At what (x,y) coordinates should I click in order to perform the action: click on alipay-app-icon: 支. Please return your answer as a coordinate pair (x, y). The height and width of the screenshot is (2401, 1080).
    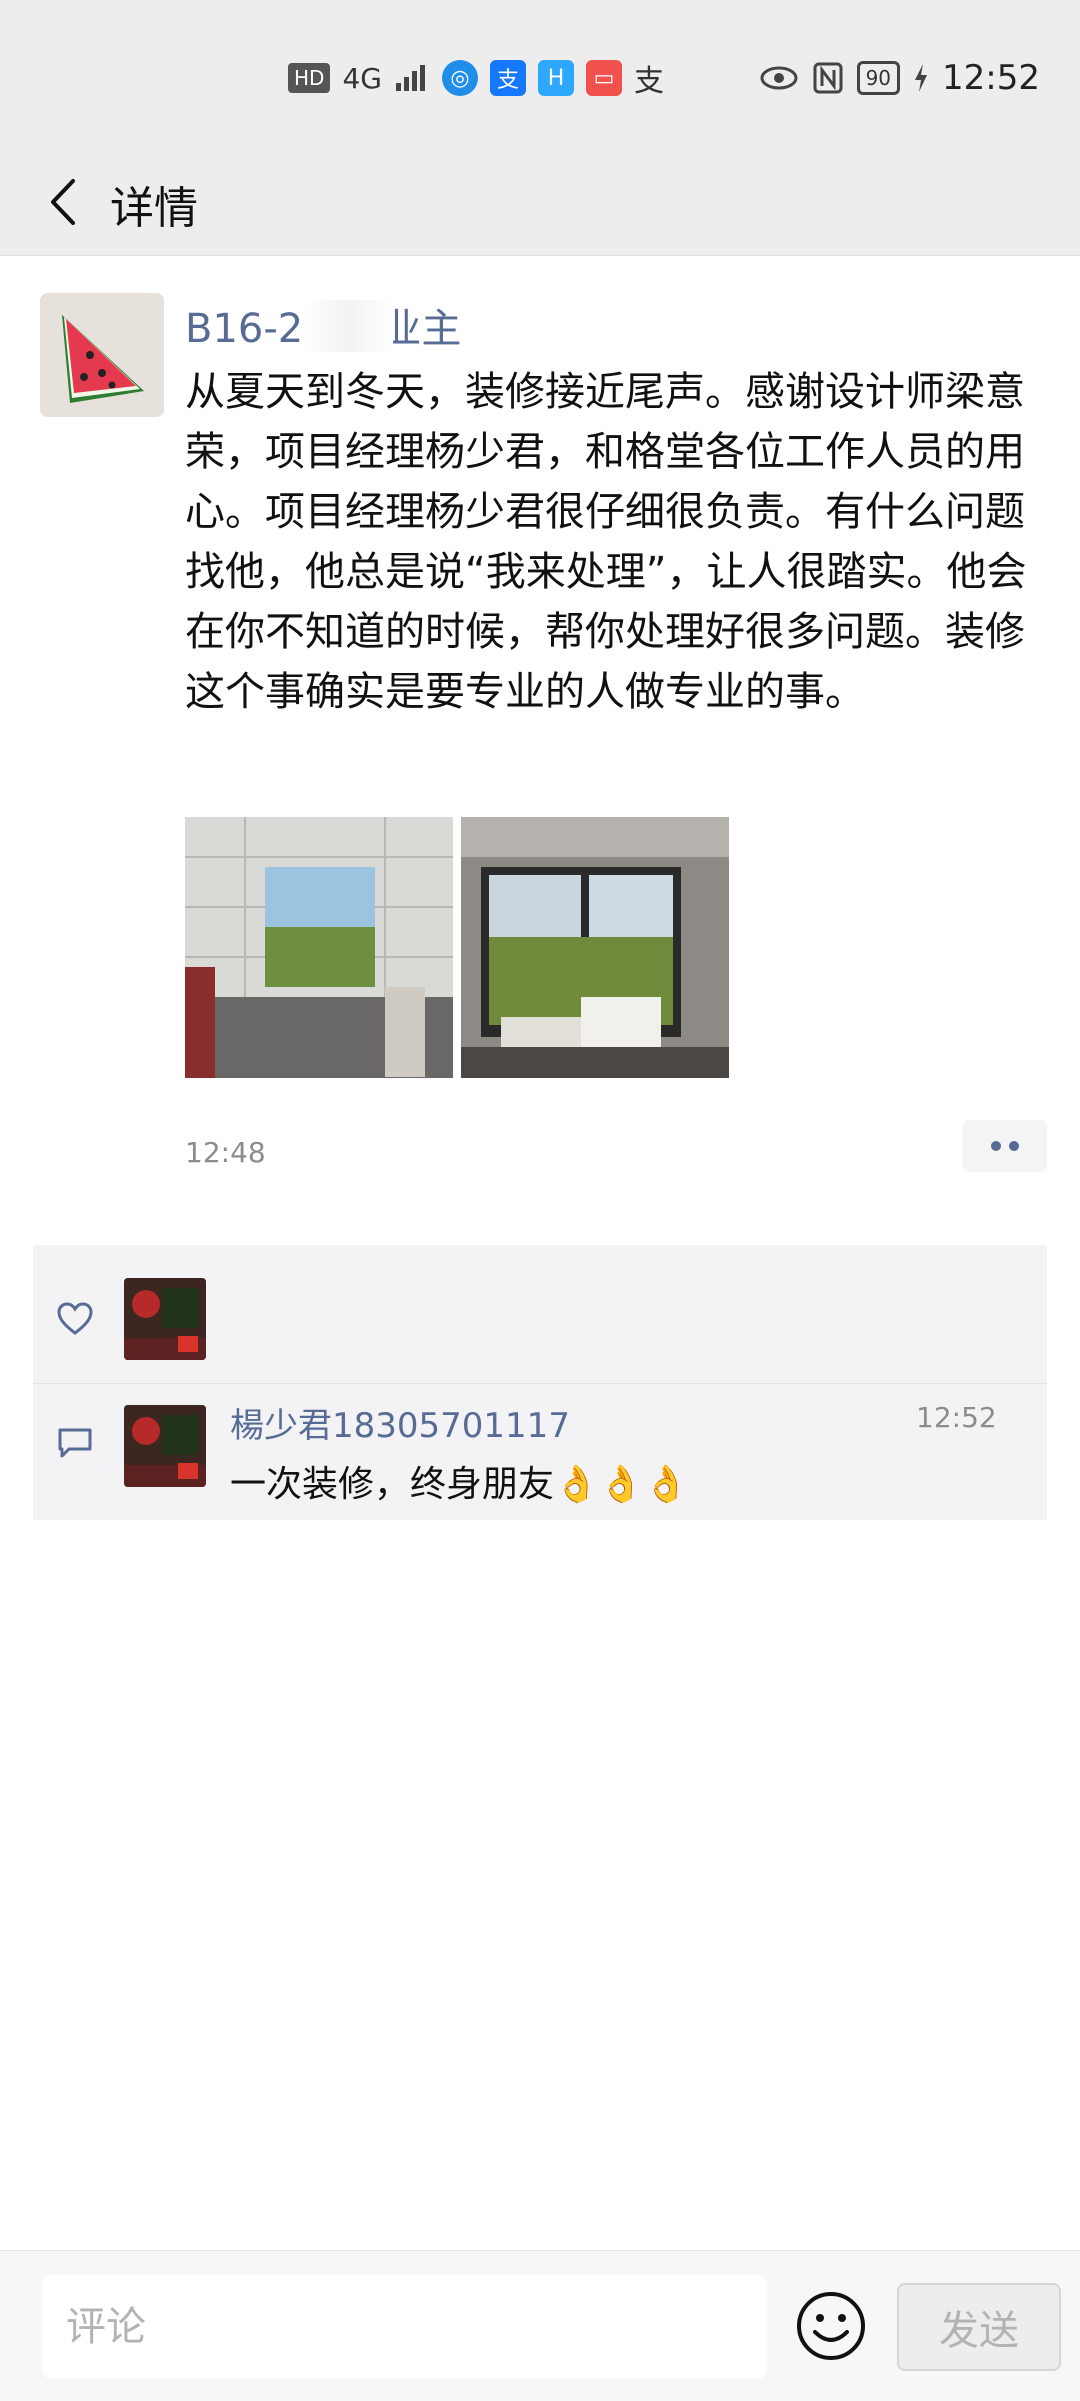
    Looking at the image, I should click on (507, 78).